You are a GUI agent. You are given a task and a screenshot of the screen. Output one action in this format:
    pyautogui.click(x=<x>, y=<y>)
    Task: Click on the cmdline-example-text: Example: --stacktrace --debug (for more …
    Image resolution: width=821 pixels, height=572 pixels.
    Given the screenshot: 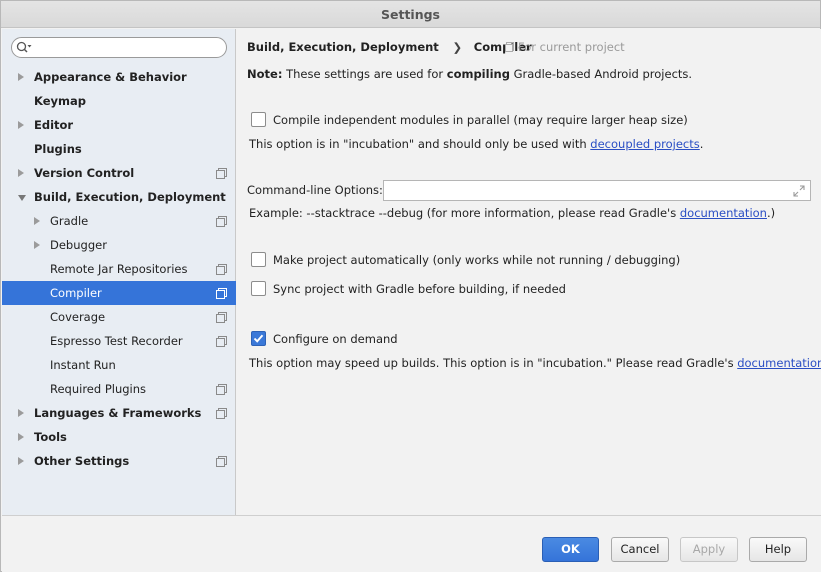 What is the action you would take?
    pyautogui.click(x=464, y=213)
    